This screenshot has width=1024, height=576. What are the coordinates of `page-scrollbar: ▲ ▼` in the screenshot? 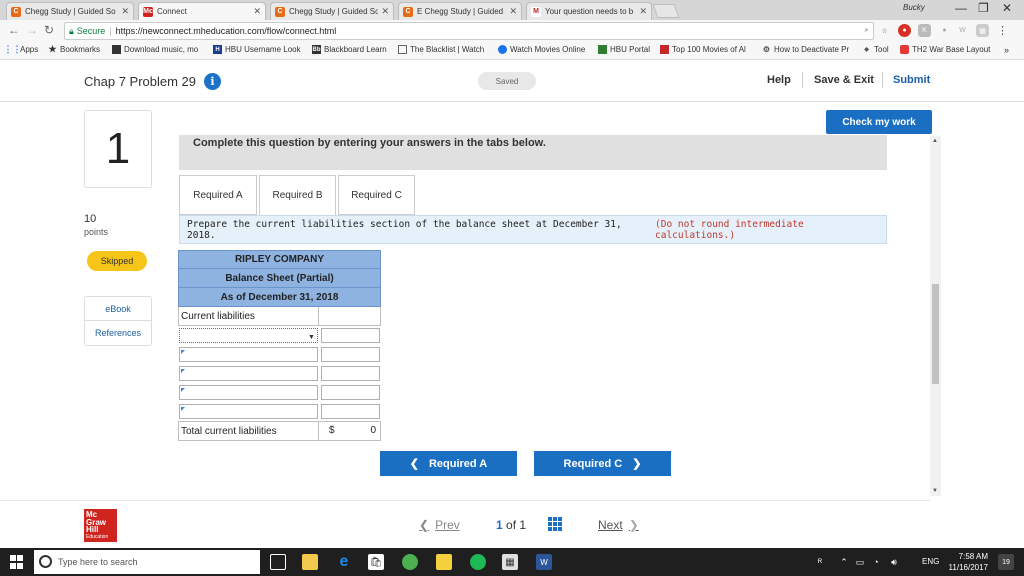 It's located at (935, 316).